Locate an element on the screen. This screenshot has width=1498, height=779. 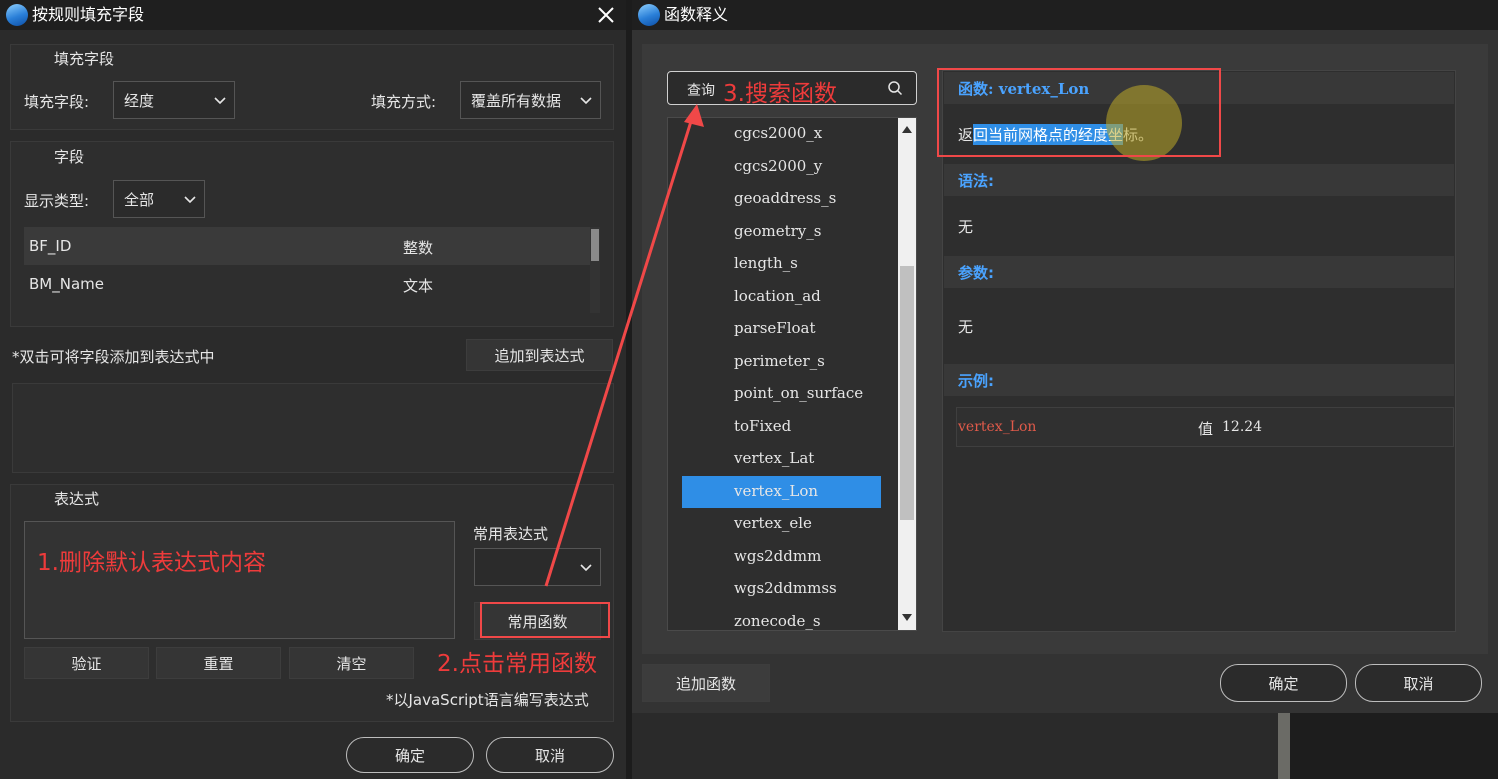
annotation-arrow is located at coordinates (624, 345).